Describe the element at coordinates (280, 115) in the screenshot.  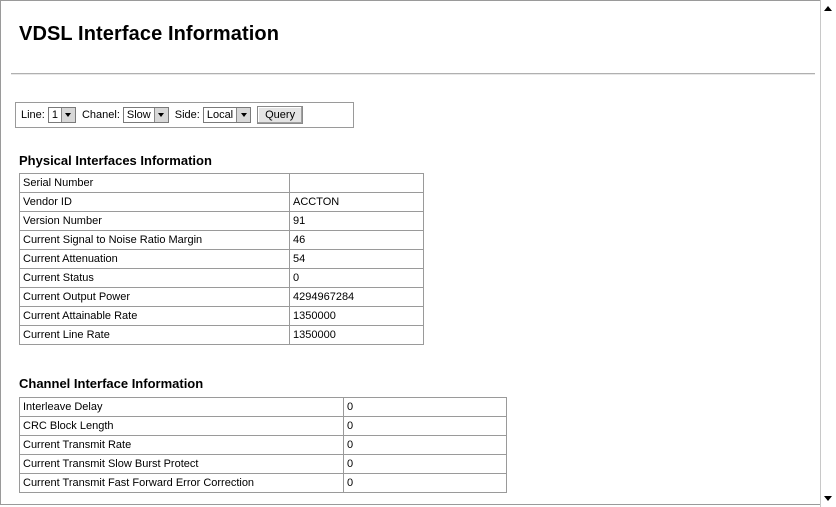
I see `query-button: Query` at that location.